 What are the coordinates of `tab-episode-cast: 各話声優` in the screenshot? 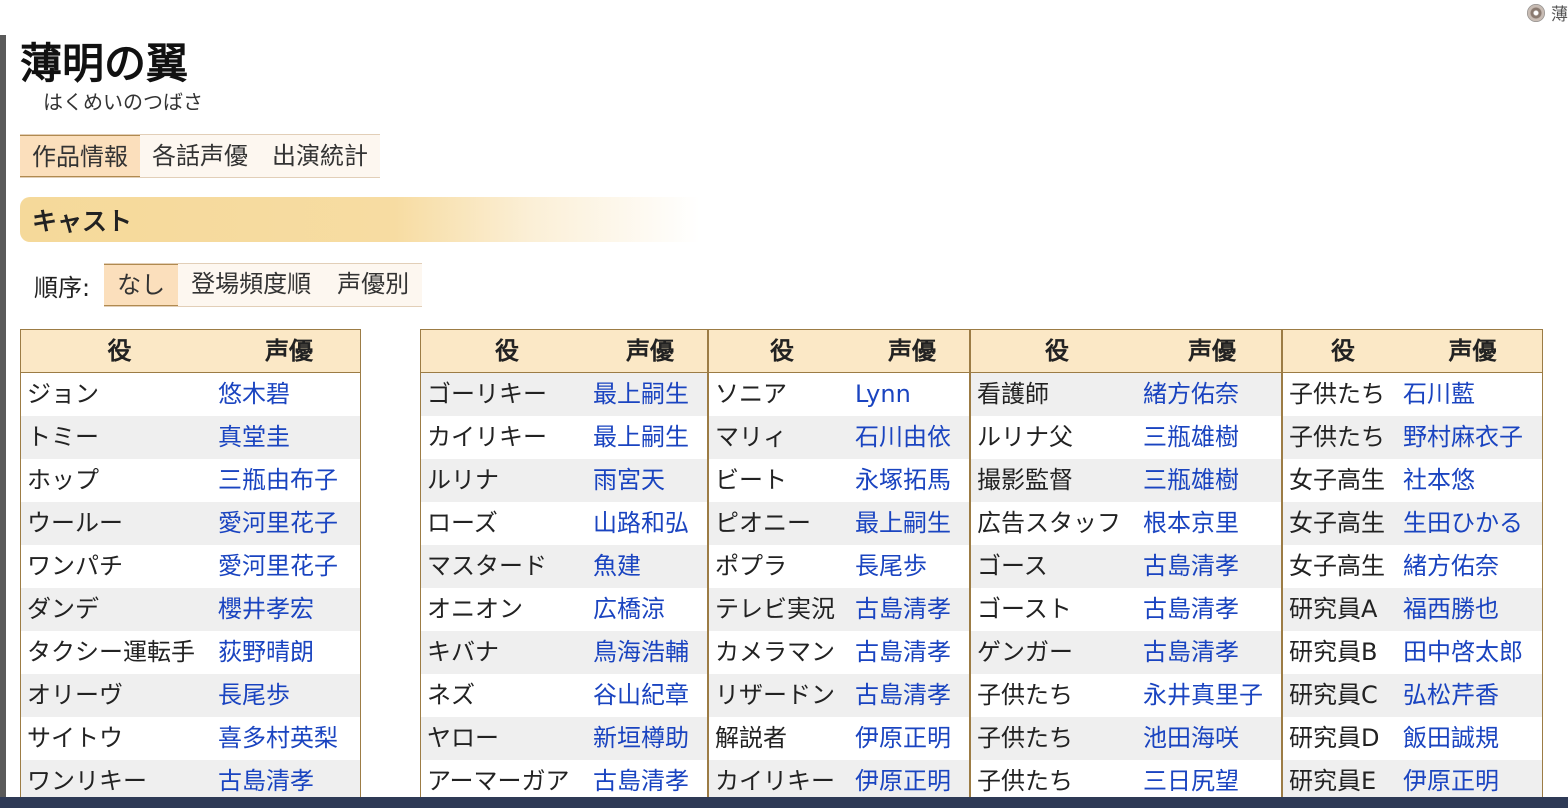 It's located at (200, 156).